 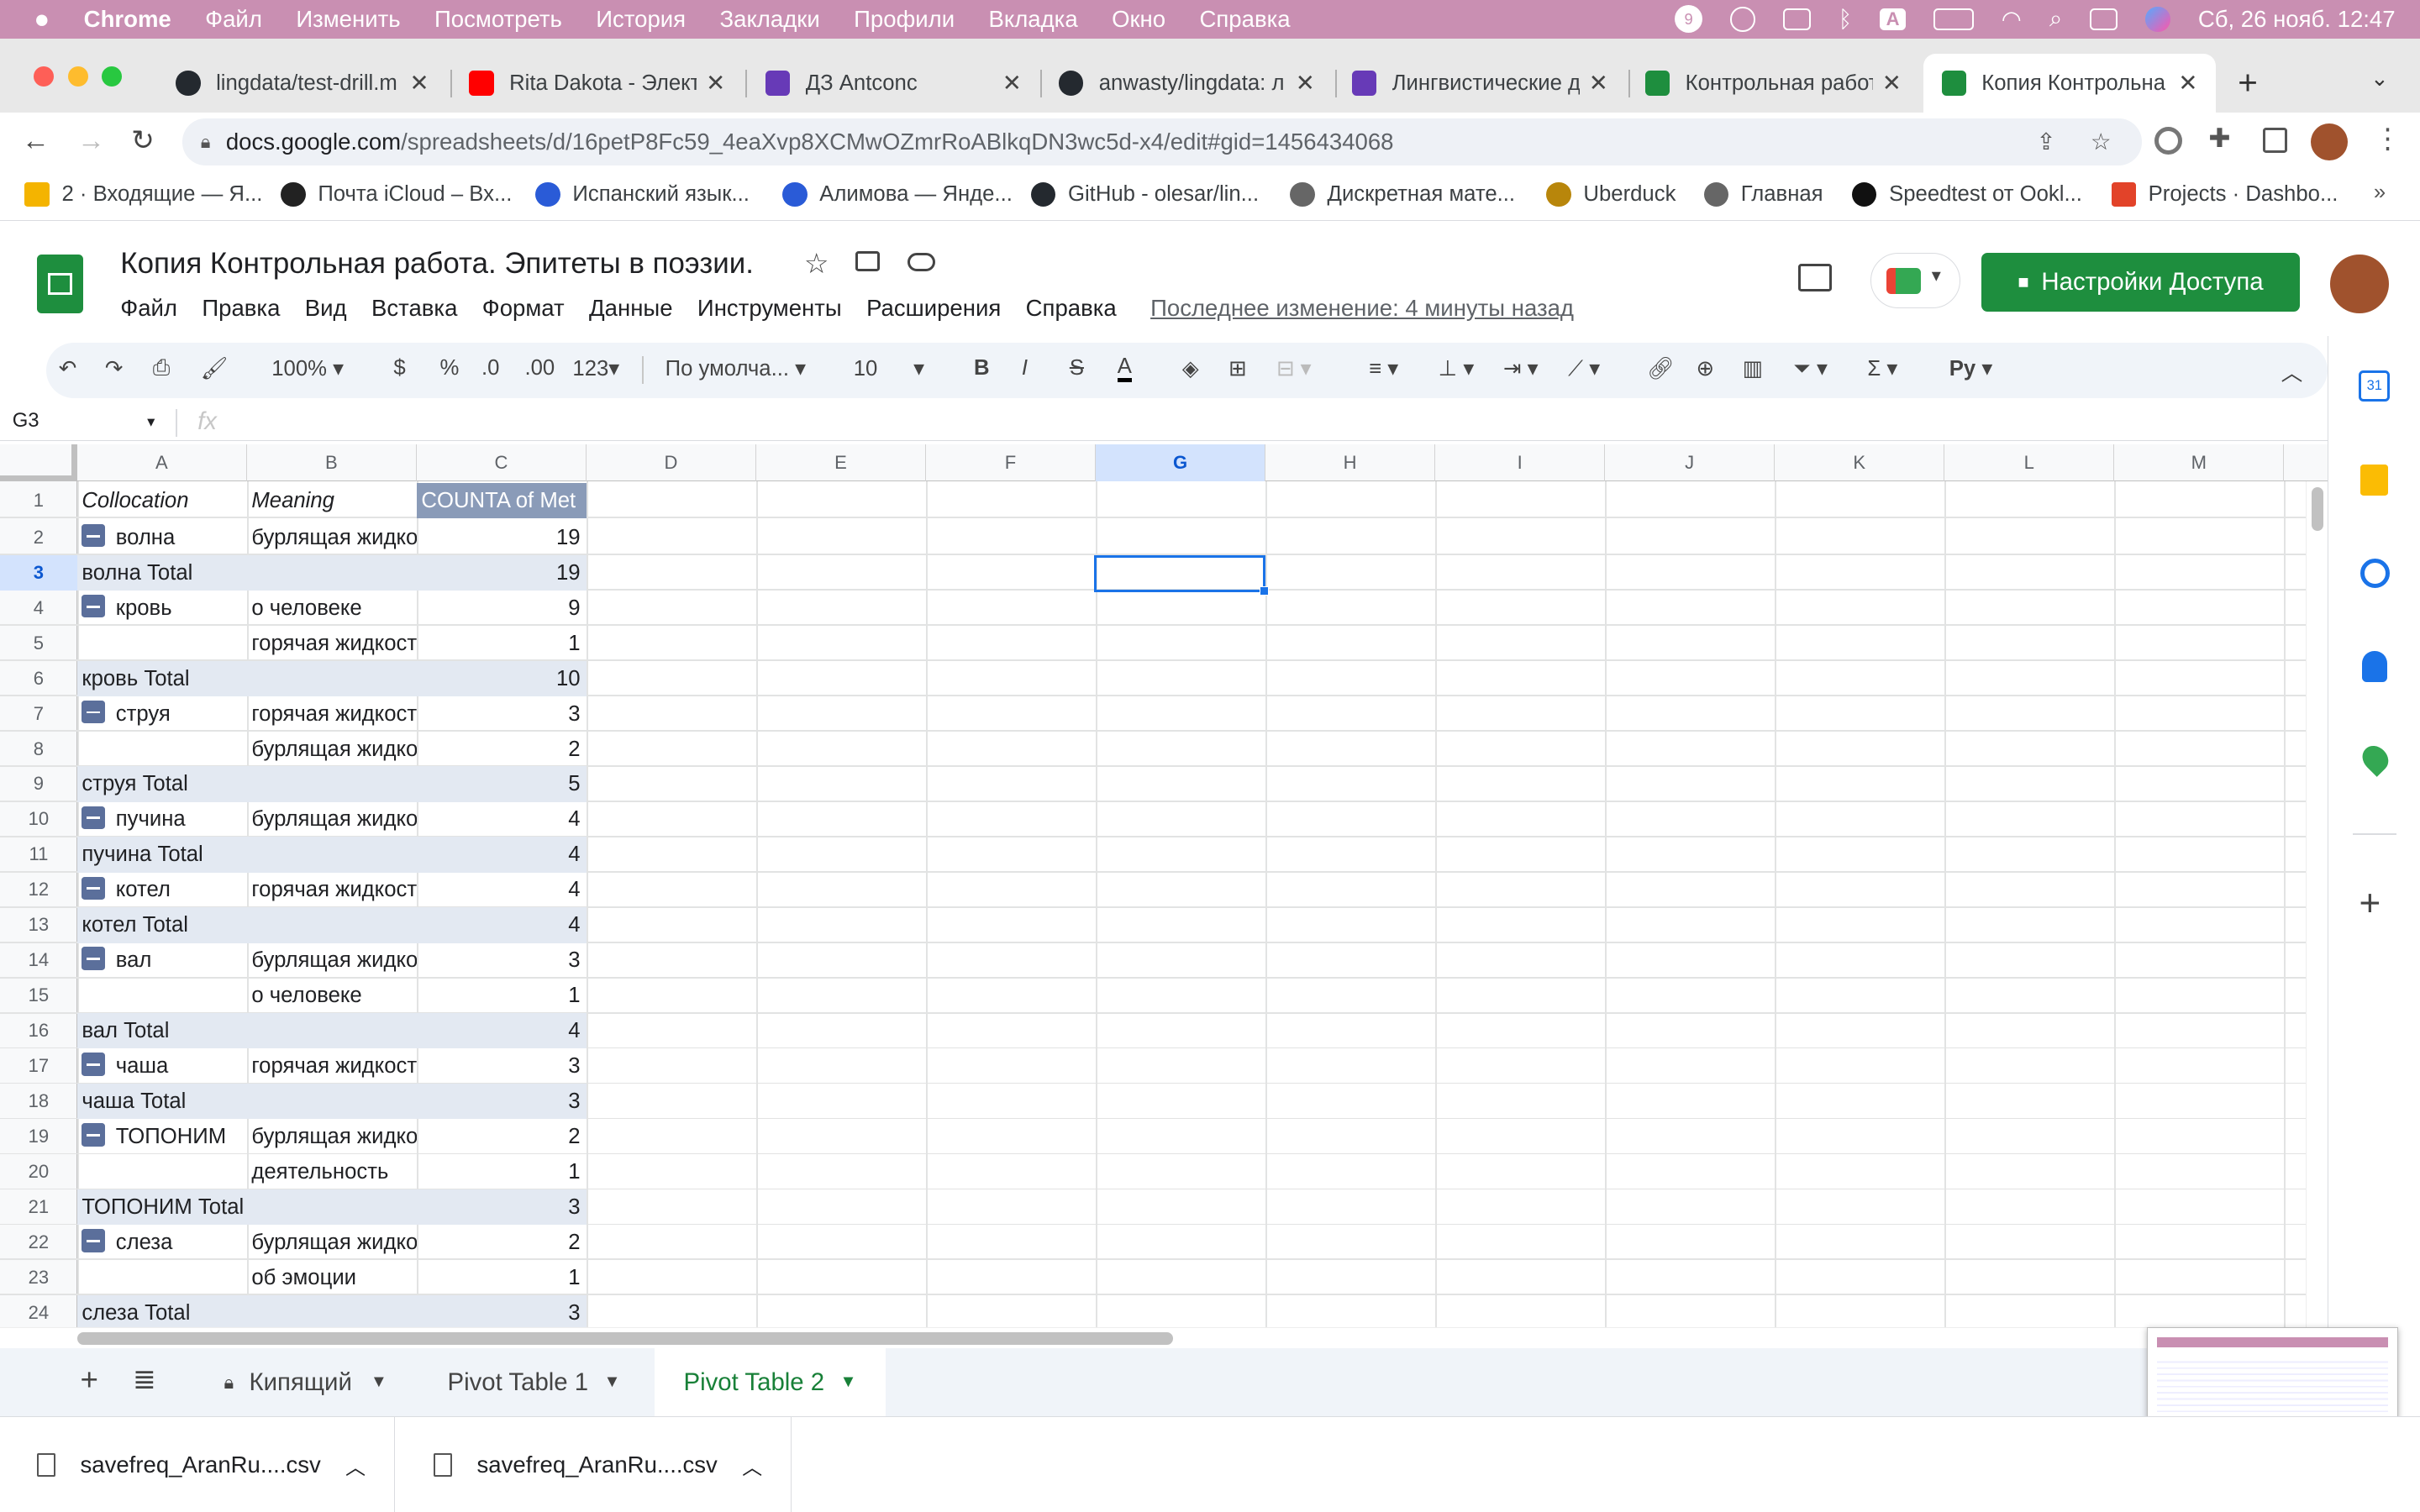 I want to click on pivot-row-label: волна, so click(x=162, y=537).